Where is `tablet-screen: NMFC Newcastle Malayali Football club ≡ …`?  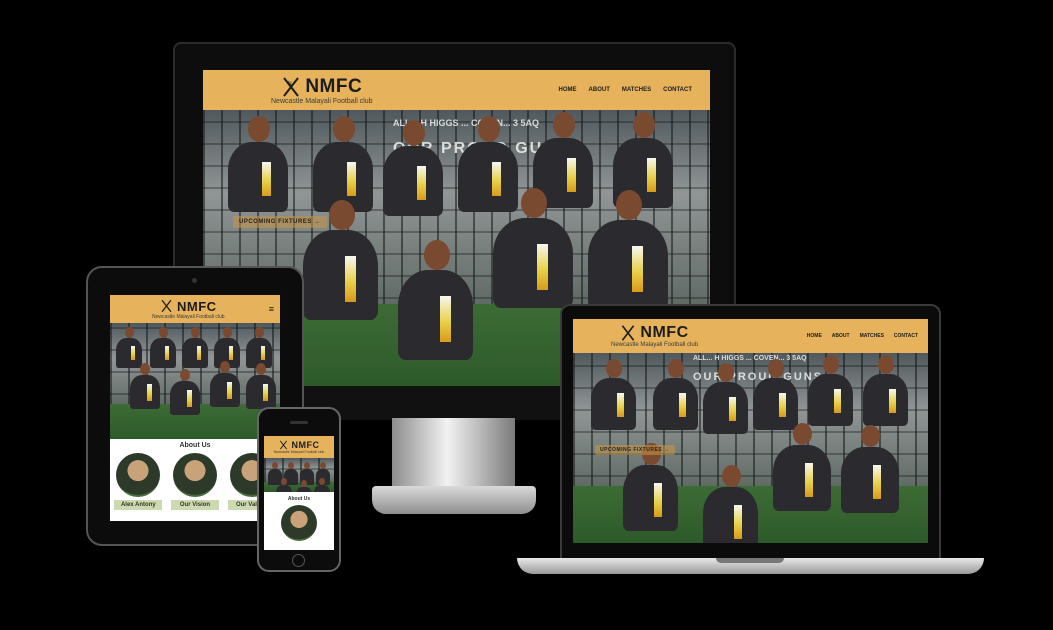 tablet-screen: NMFC Newcastle Malayali Football club ≡ … is located at coordinates (195, 408).